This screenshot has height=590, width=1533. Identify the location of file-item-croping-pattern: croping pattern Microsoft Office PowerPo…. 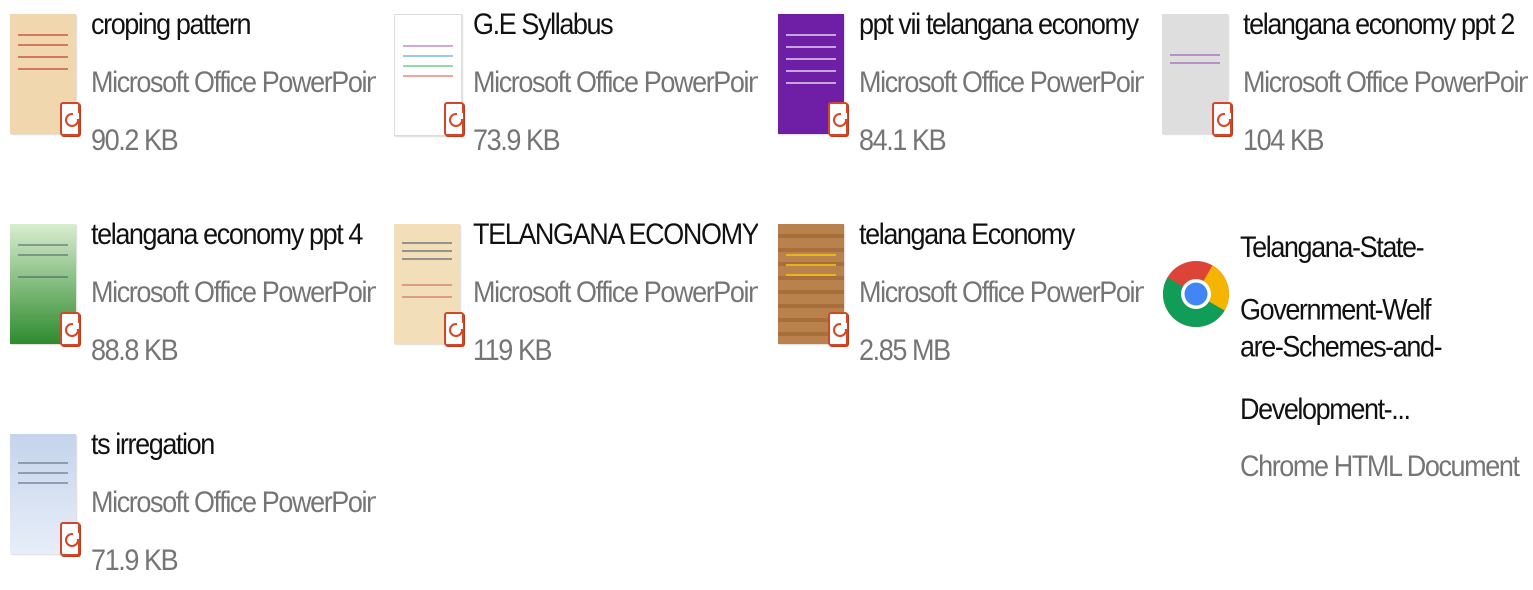
(188, 85).